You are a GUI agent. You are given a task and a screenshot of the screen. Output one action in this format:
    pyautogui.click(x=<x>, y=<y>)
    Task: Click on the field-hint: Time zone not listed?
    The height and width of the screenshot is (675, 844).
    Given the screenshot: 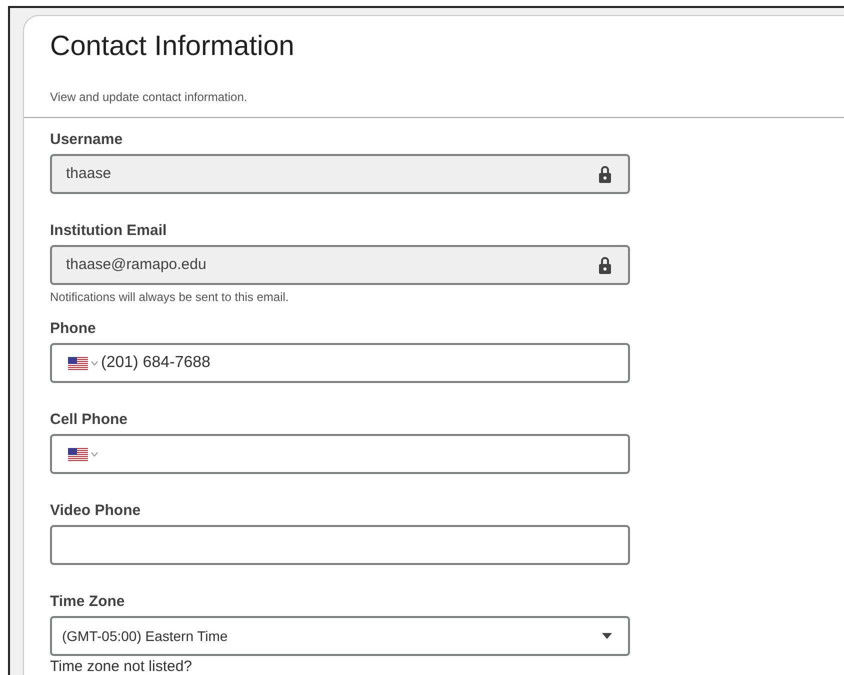 What is the action you would take?
    pyautogui.click(x=434, y=666)
    